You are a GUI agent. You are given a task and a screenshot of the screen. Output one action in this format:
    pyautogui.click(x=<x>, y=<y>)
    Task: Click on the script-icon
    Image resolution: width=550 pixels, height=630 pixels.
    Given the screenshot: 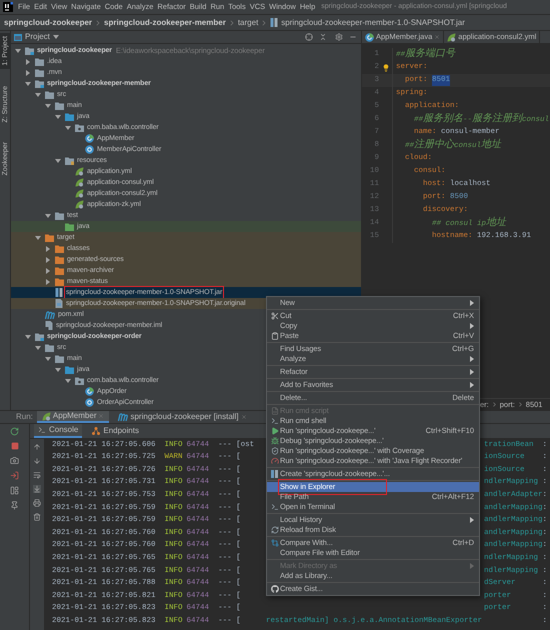 What is the action you would take?
    pyautogui.click(x=274, y=411)
    